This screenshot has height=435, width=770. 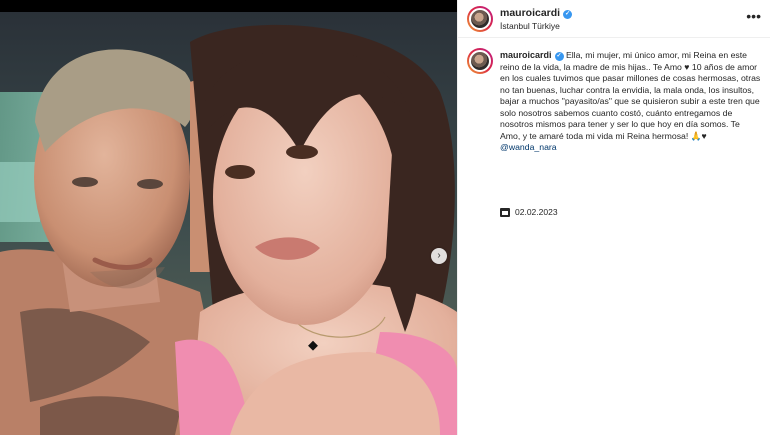 What do you see at coordinates (614, 19) in the screenshot?
I see `post-header: mauroicardi ✓ İstanbul Türkiye •••` at bounding box center [614, 19].